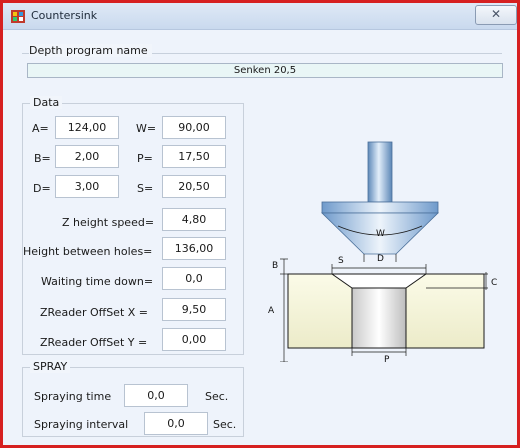 The height and width of the screenshot is (448, 520). Describe the element at coordinates (194, 309) in the screenshot. I see `zreader-offset-x-field: 9,50` at that location.